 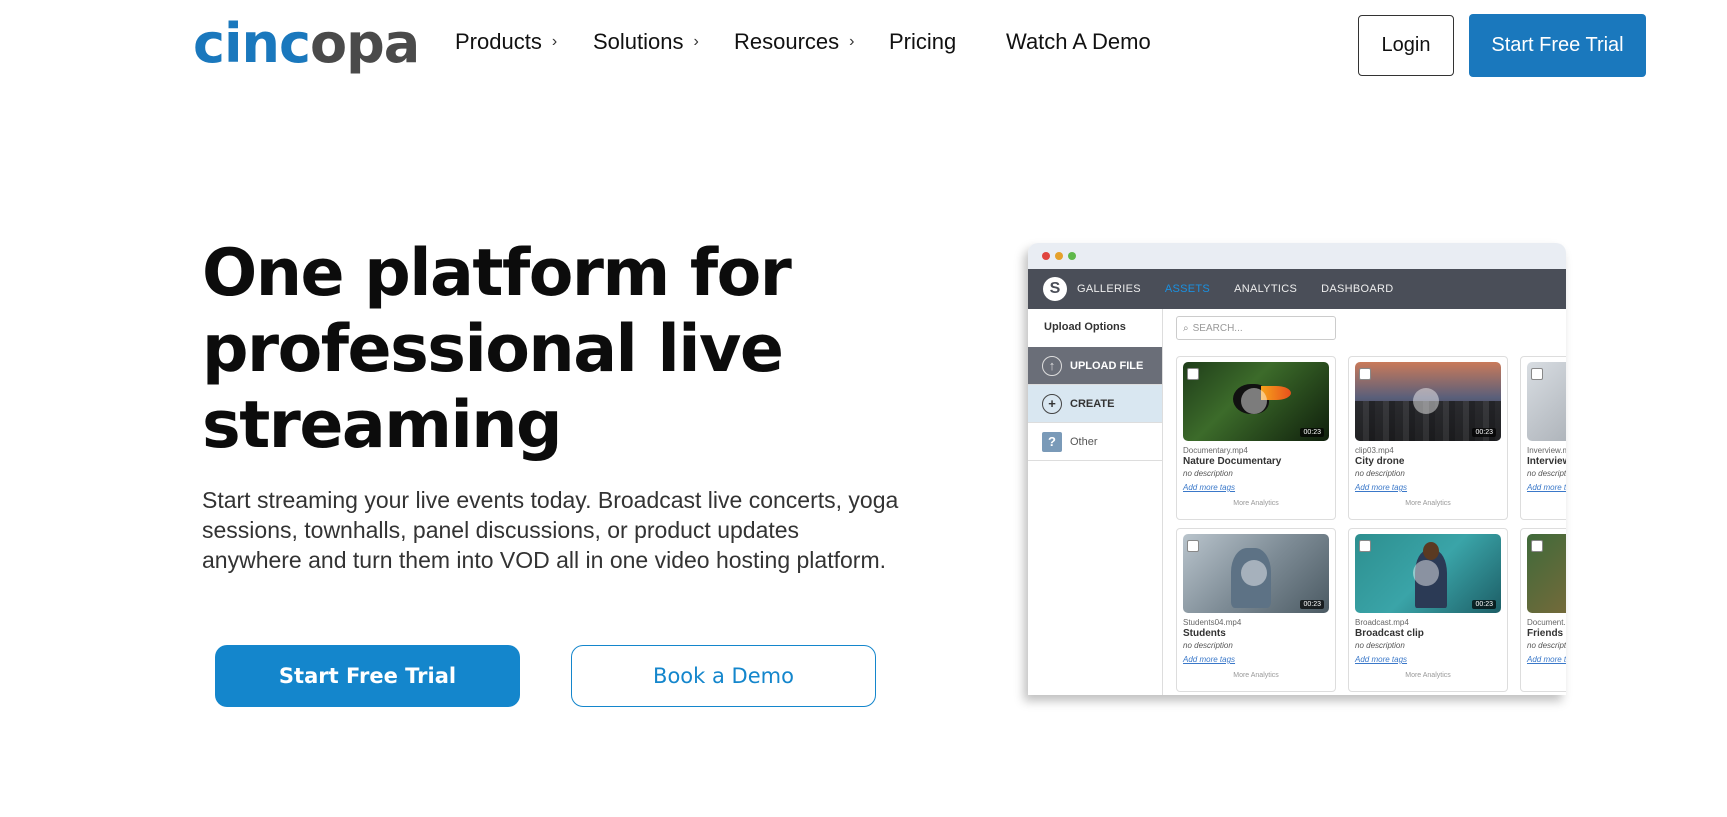 What do you see at coordinates (506, 42) in the screenshot?
I see `nav-products: Products ›` at bounding box center [506, 42].